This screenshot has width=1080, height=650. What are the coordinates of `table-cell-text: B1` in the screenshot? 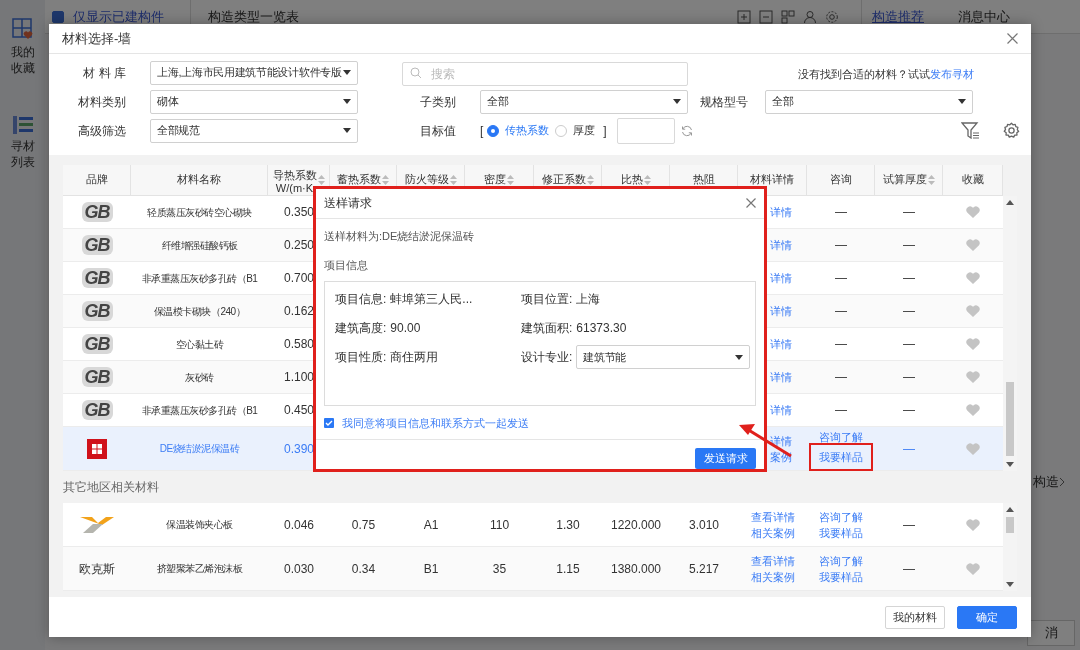 It's located at (431, 569).